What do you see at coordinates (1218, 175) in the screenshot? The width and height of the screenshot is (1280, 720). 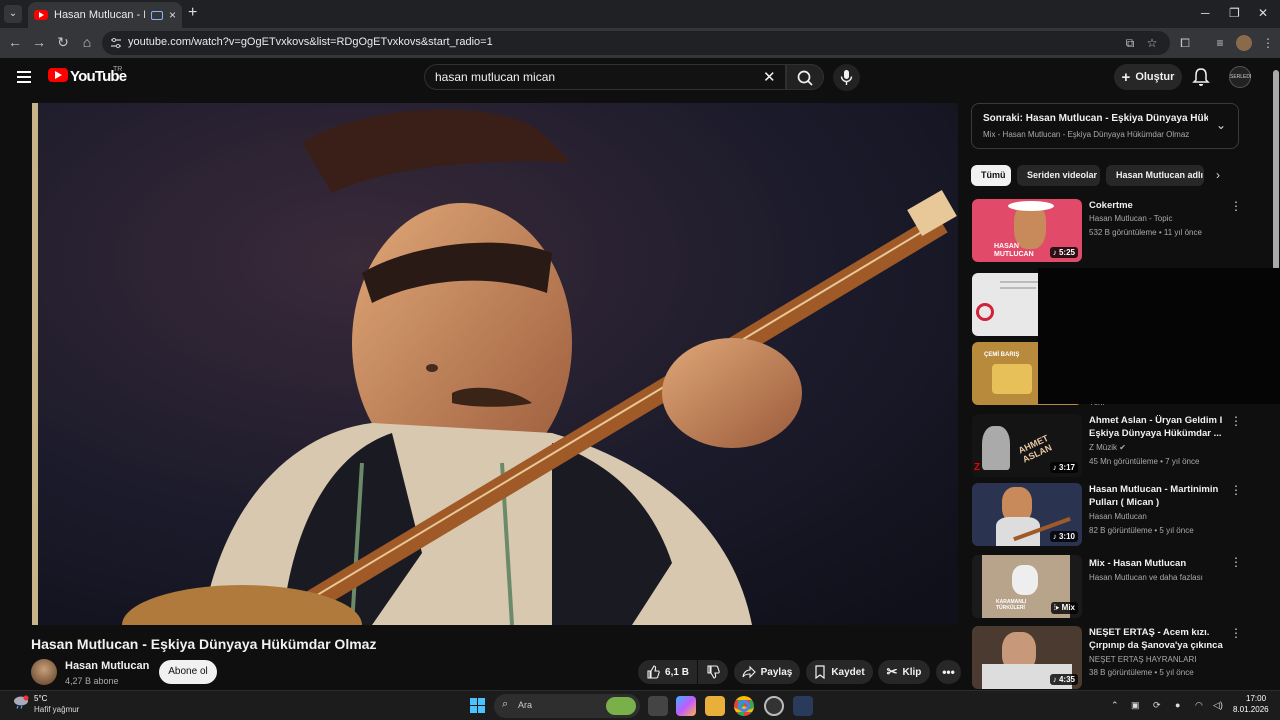 I see `chevron-right-icon: ›` at bounding box center [1218, 175].